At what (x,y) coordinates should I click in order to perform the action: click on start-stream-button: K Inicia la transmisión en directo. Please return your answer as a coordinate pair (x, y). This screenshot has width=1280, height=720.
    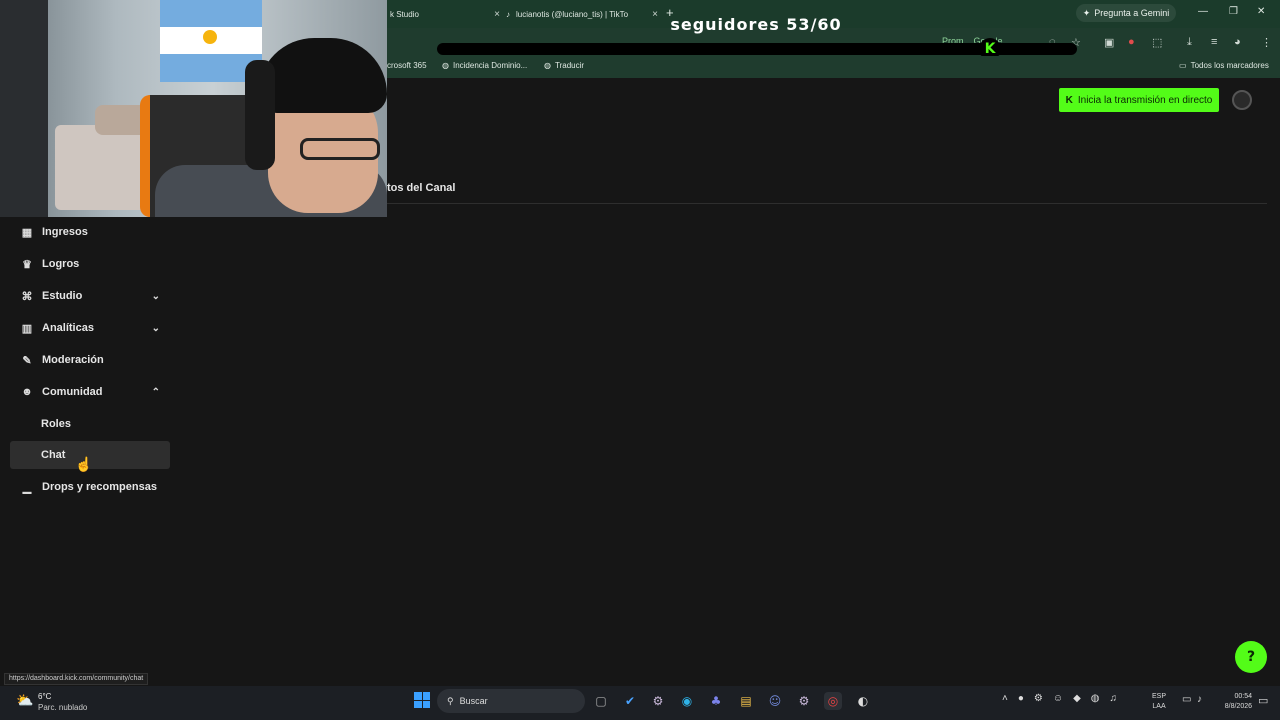
    Looking at the image, I should click on (1139, 100).